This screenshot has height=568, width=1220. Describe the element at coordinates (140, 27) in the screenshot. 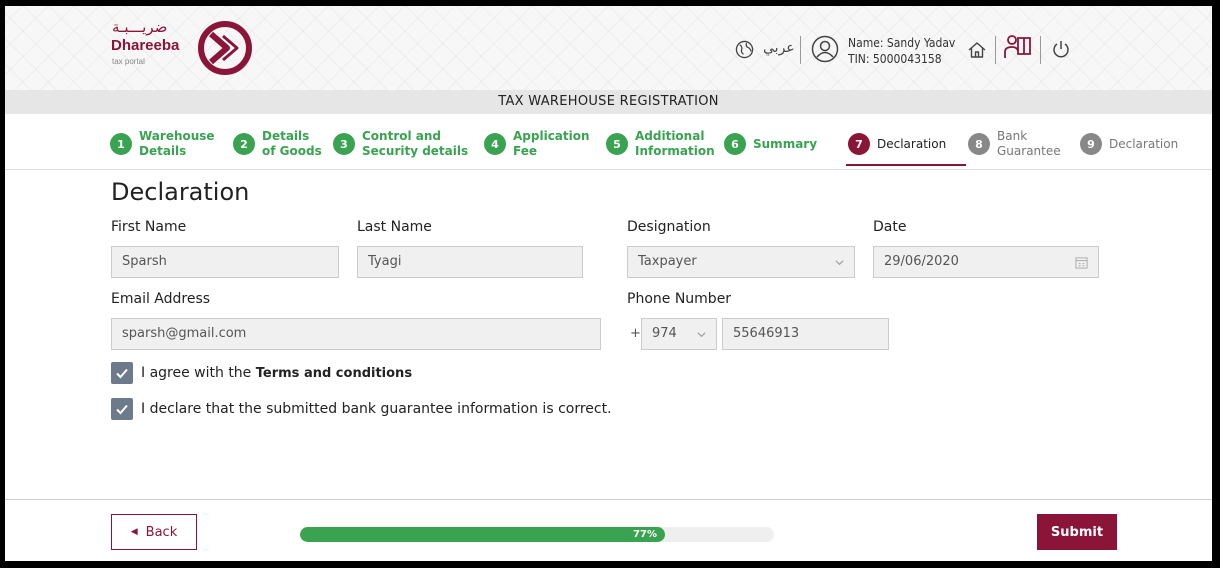

I see `logo-arabic: ضريـــبـة` at that location.